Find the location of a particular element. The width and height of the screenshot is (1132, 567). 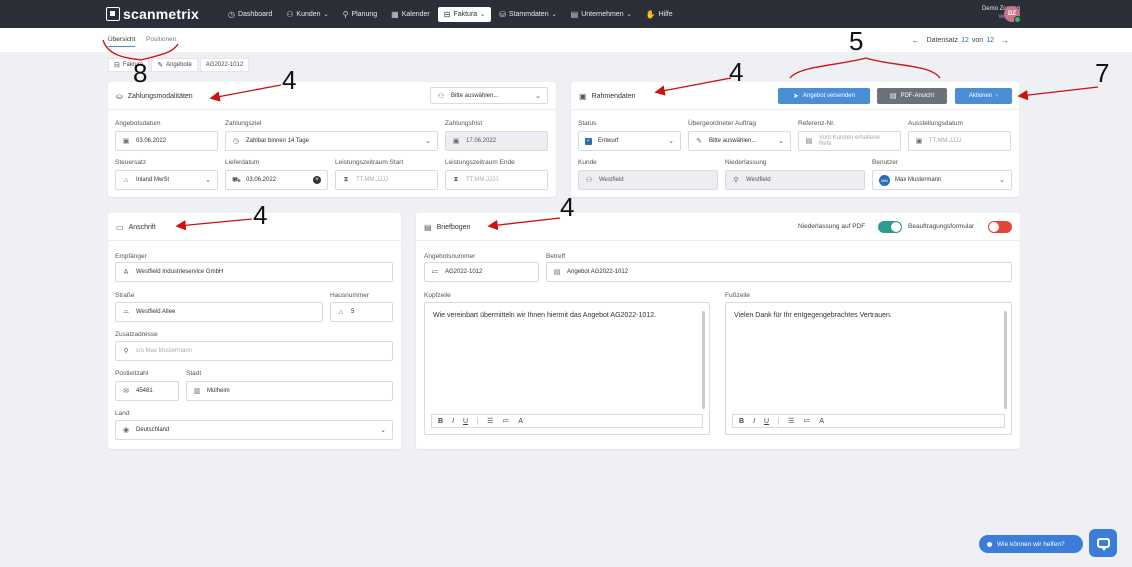

label-zahlungsziel: Zahlungsziel is located at coordinates (243, 123).